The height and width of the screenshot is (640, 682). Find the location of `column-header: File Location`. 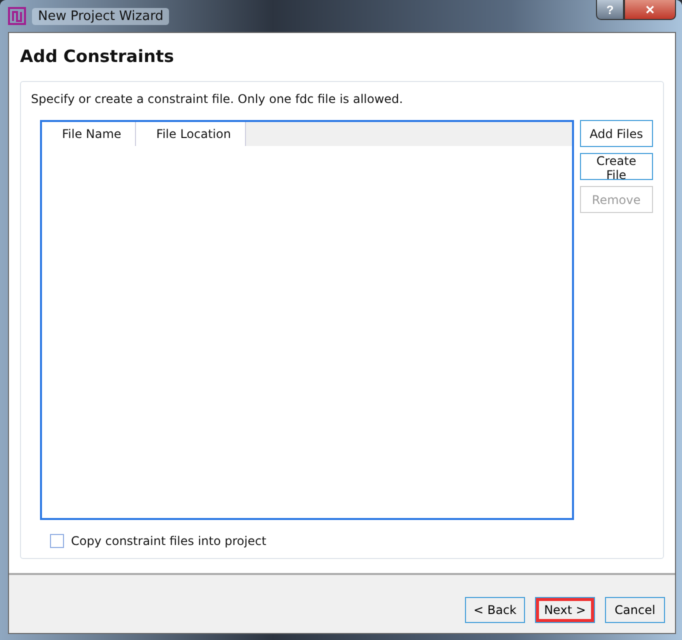

column-header: File Location is located at coordinates (191, 134).